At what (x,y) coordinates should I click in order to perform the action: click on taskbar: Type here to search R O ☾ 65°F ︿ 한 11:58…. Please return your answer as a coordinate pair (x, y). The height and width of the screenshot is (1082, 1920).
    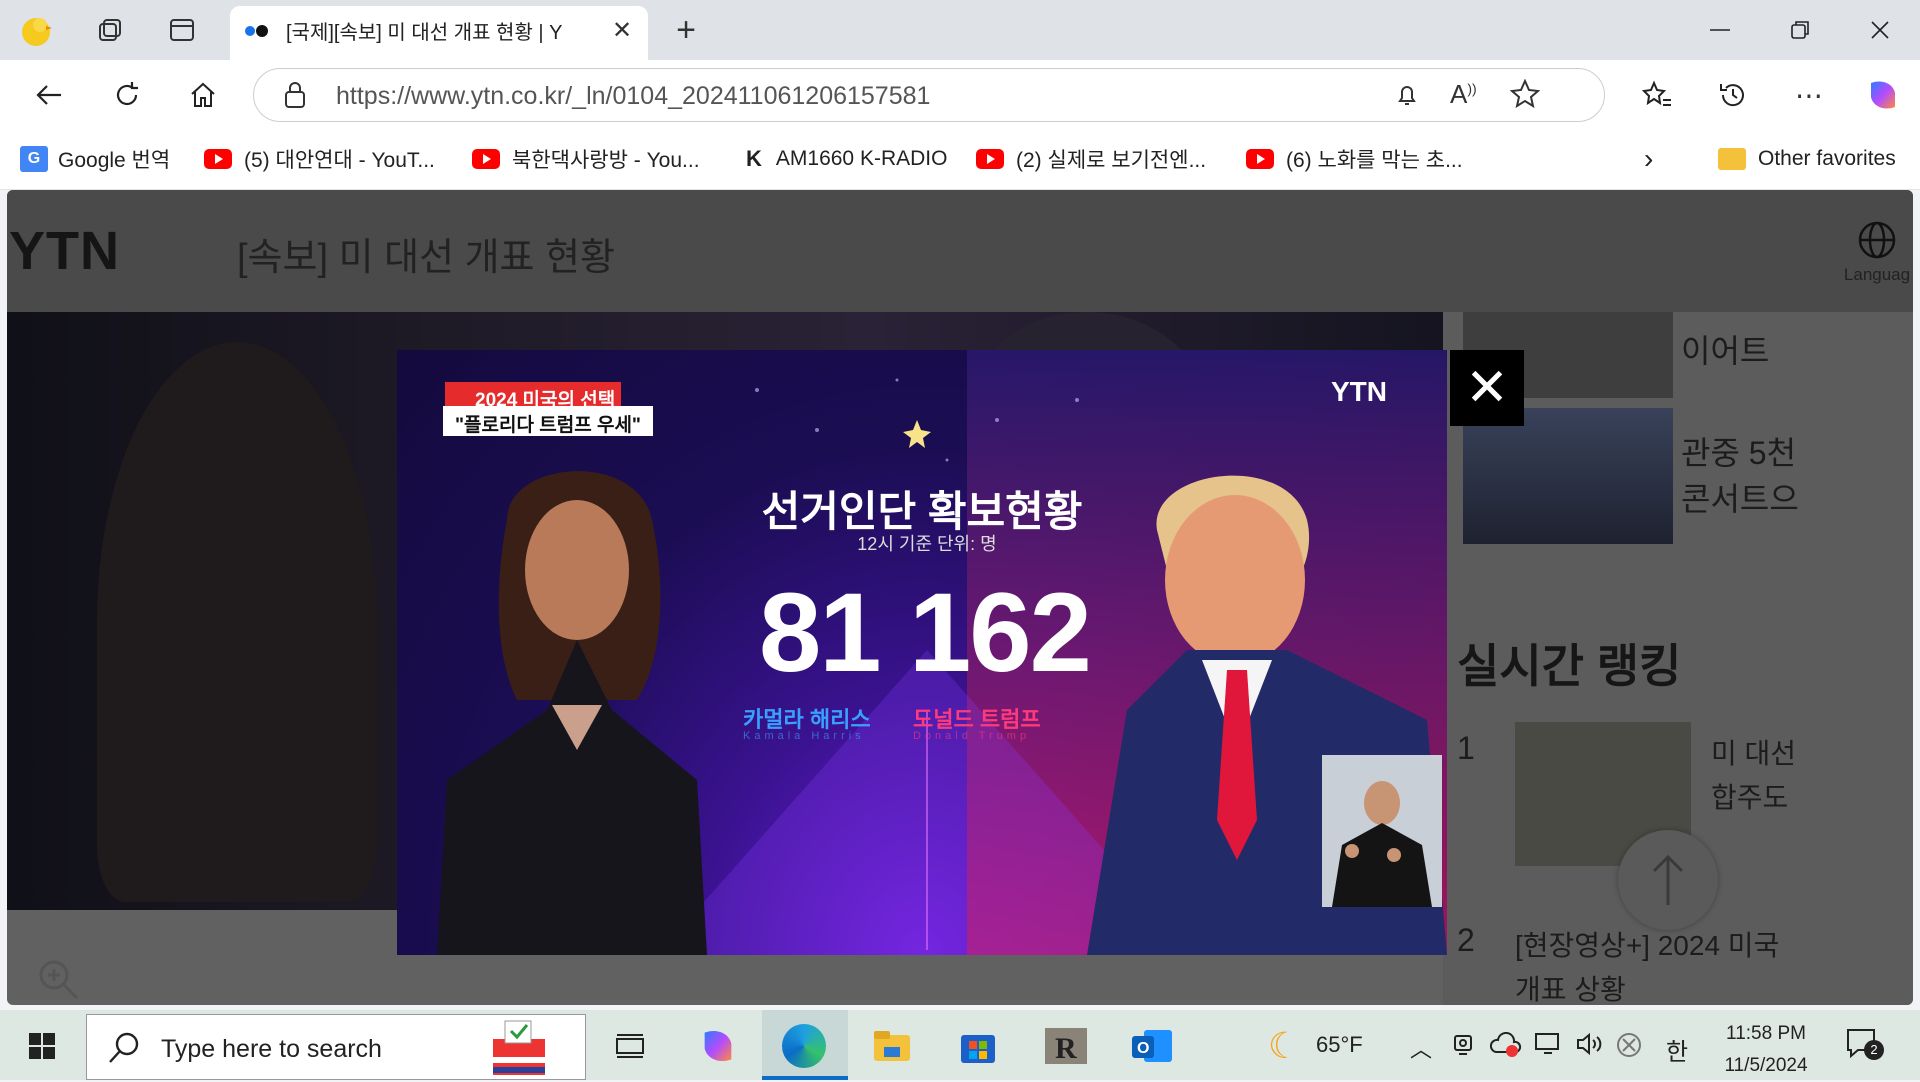
    Looking at the image, I should click on (960, 1045).